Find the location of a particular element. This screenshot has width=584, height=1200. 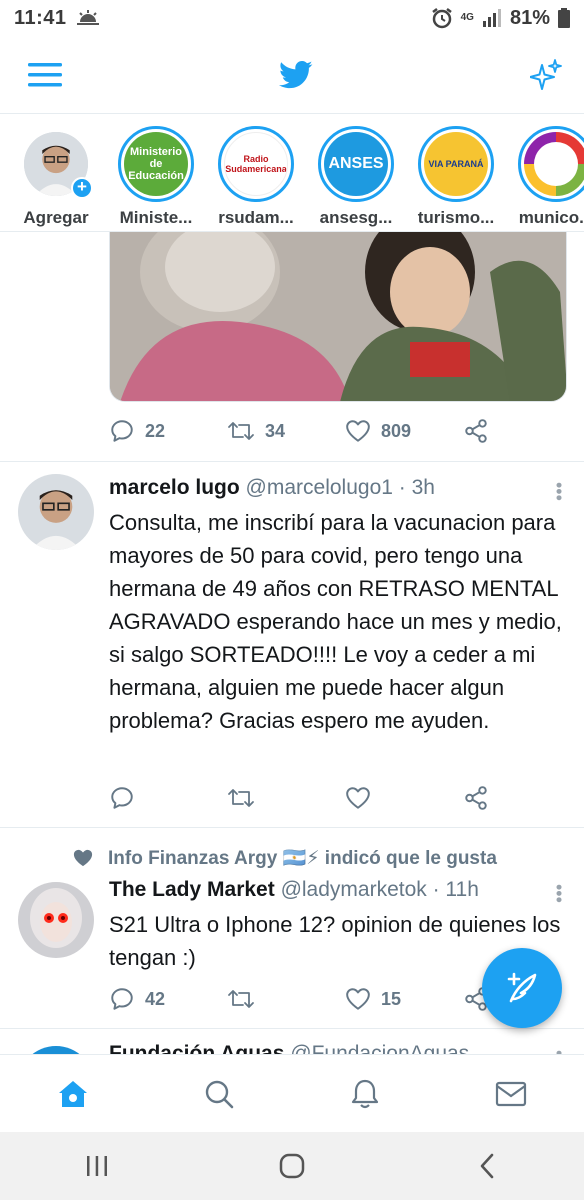

avatar: ANSES is located at coordinates (356, 164).